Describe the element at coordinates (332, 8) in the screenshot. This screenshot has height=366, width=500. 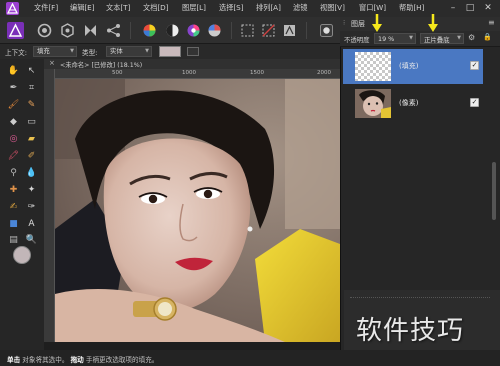
I see `menu-view: 视图[V]` at that location.